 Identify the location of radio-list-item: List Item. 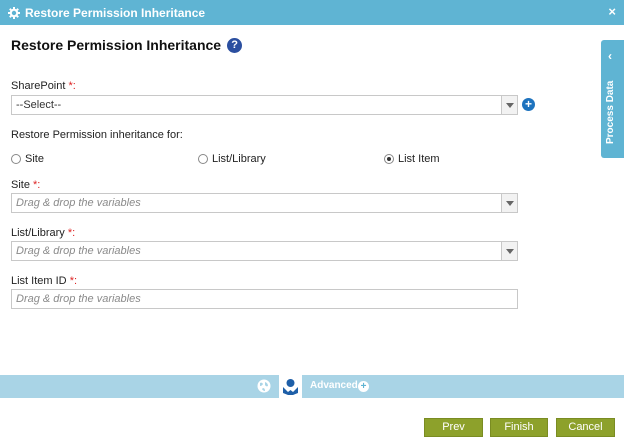
(412, 159).